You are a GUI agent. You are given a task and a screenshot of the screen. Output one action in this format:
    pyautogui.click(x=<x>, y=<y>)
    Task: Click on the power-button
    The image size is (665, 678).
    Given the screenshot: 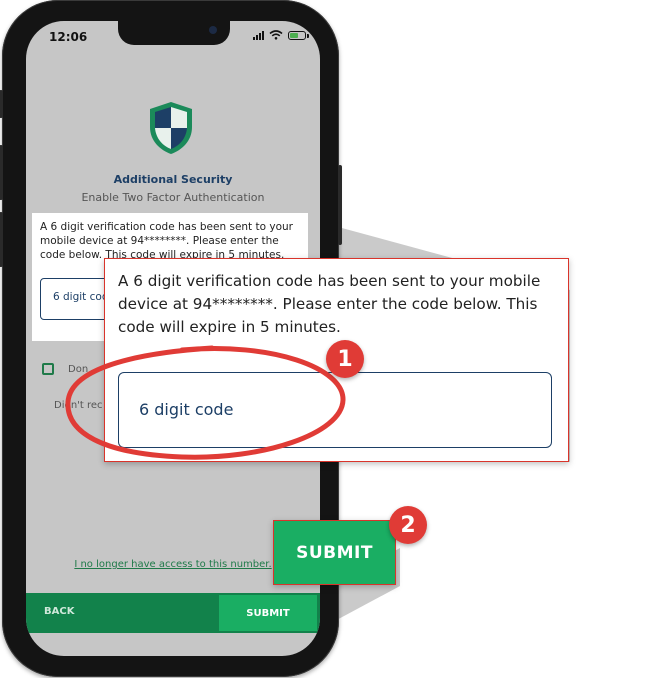 What is the action you would take?
    pyautogui.click(x=340, y=205)
    